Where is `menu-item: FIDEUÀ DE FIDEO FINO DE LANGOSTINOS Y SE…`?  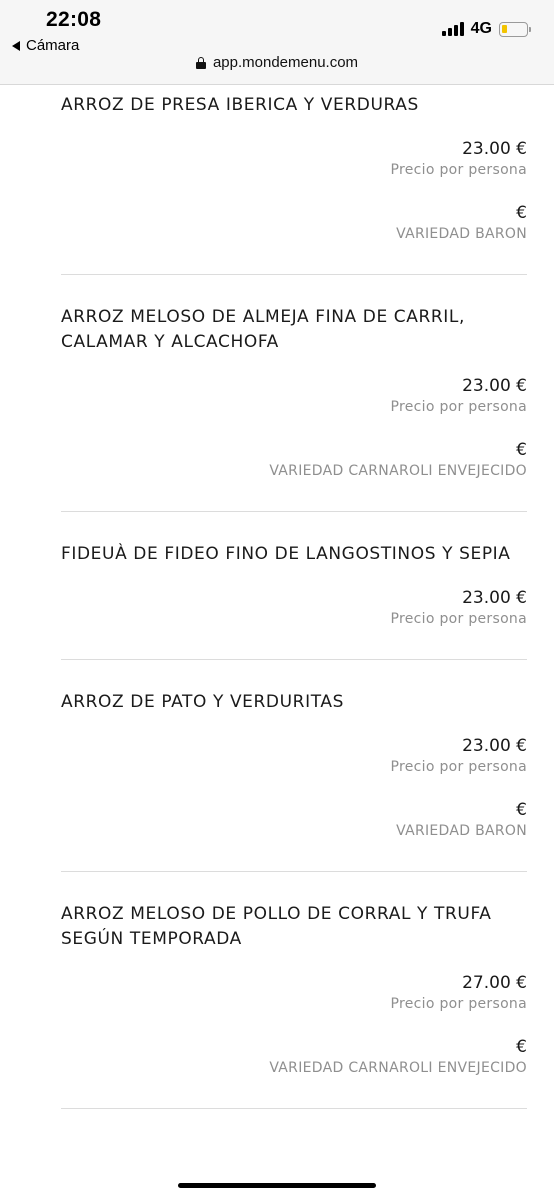
menu-item: FIDEUÀ DE FIDEO FINO DE LANGOSTINOS Y SE… is located at coordinates (294, 601).